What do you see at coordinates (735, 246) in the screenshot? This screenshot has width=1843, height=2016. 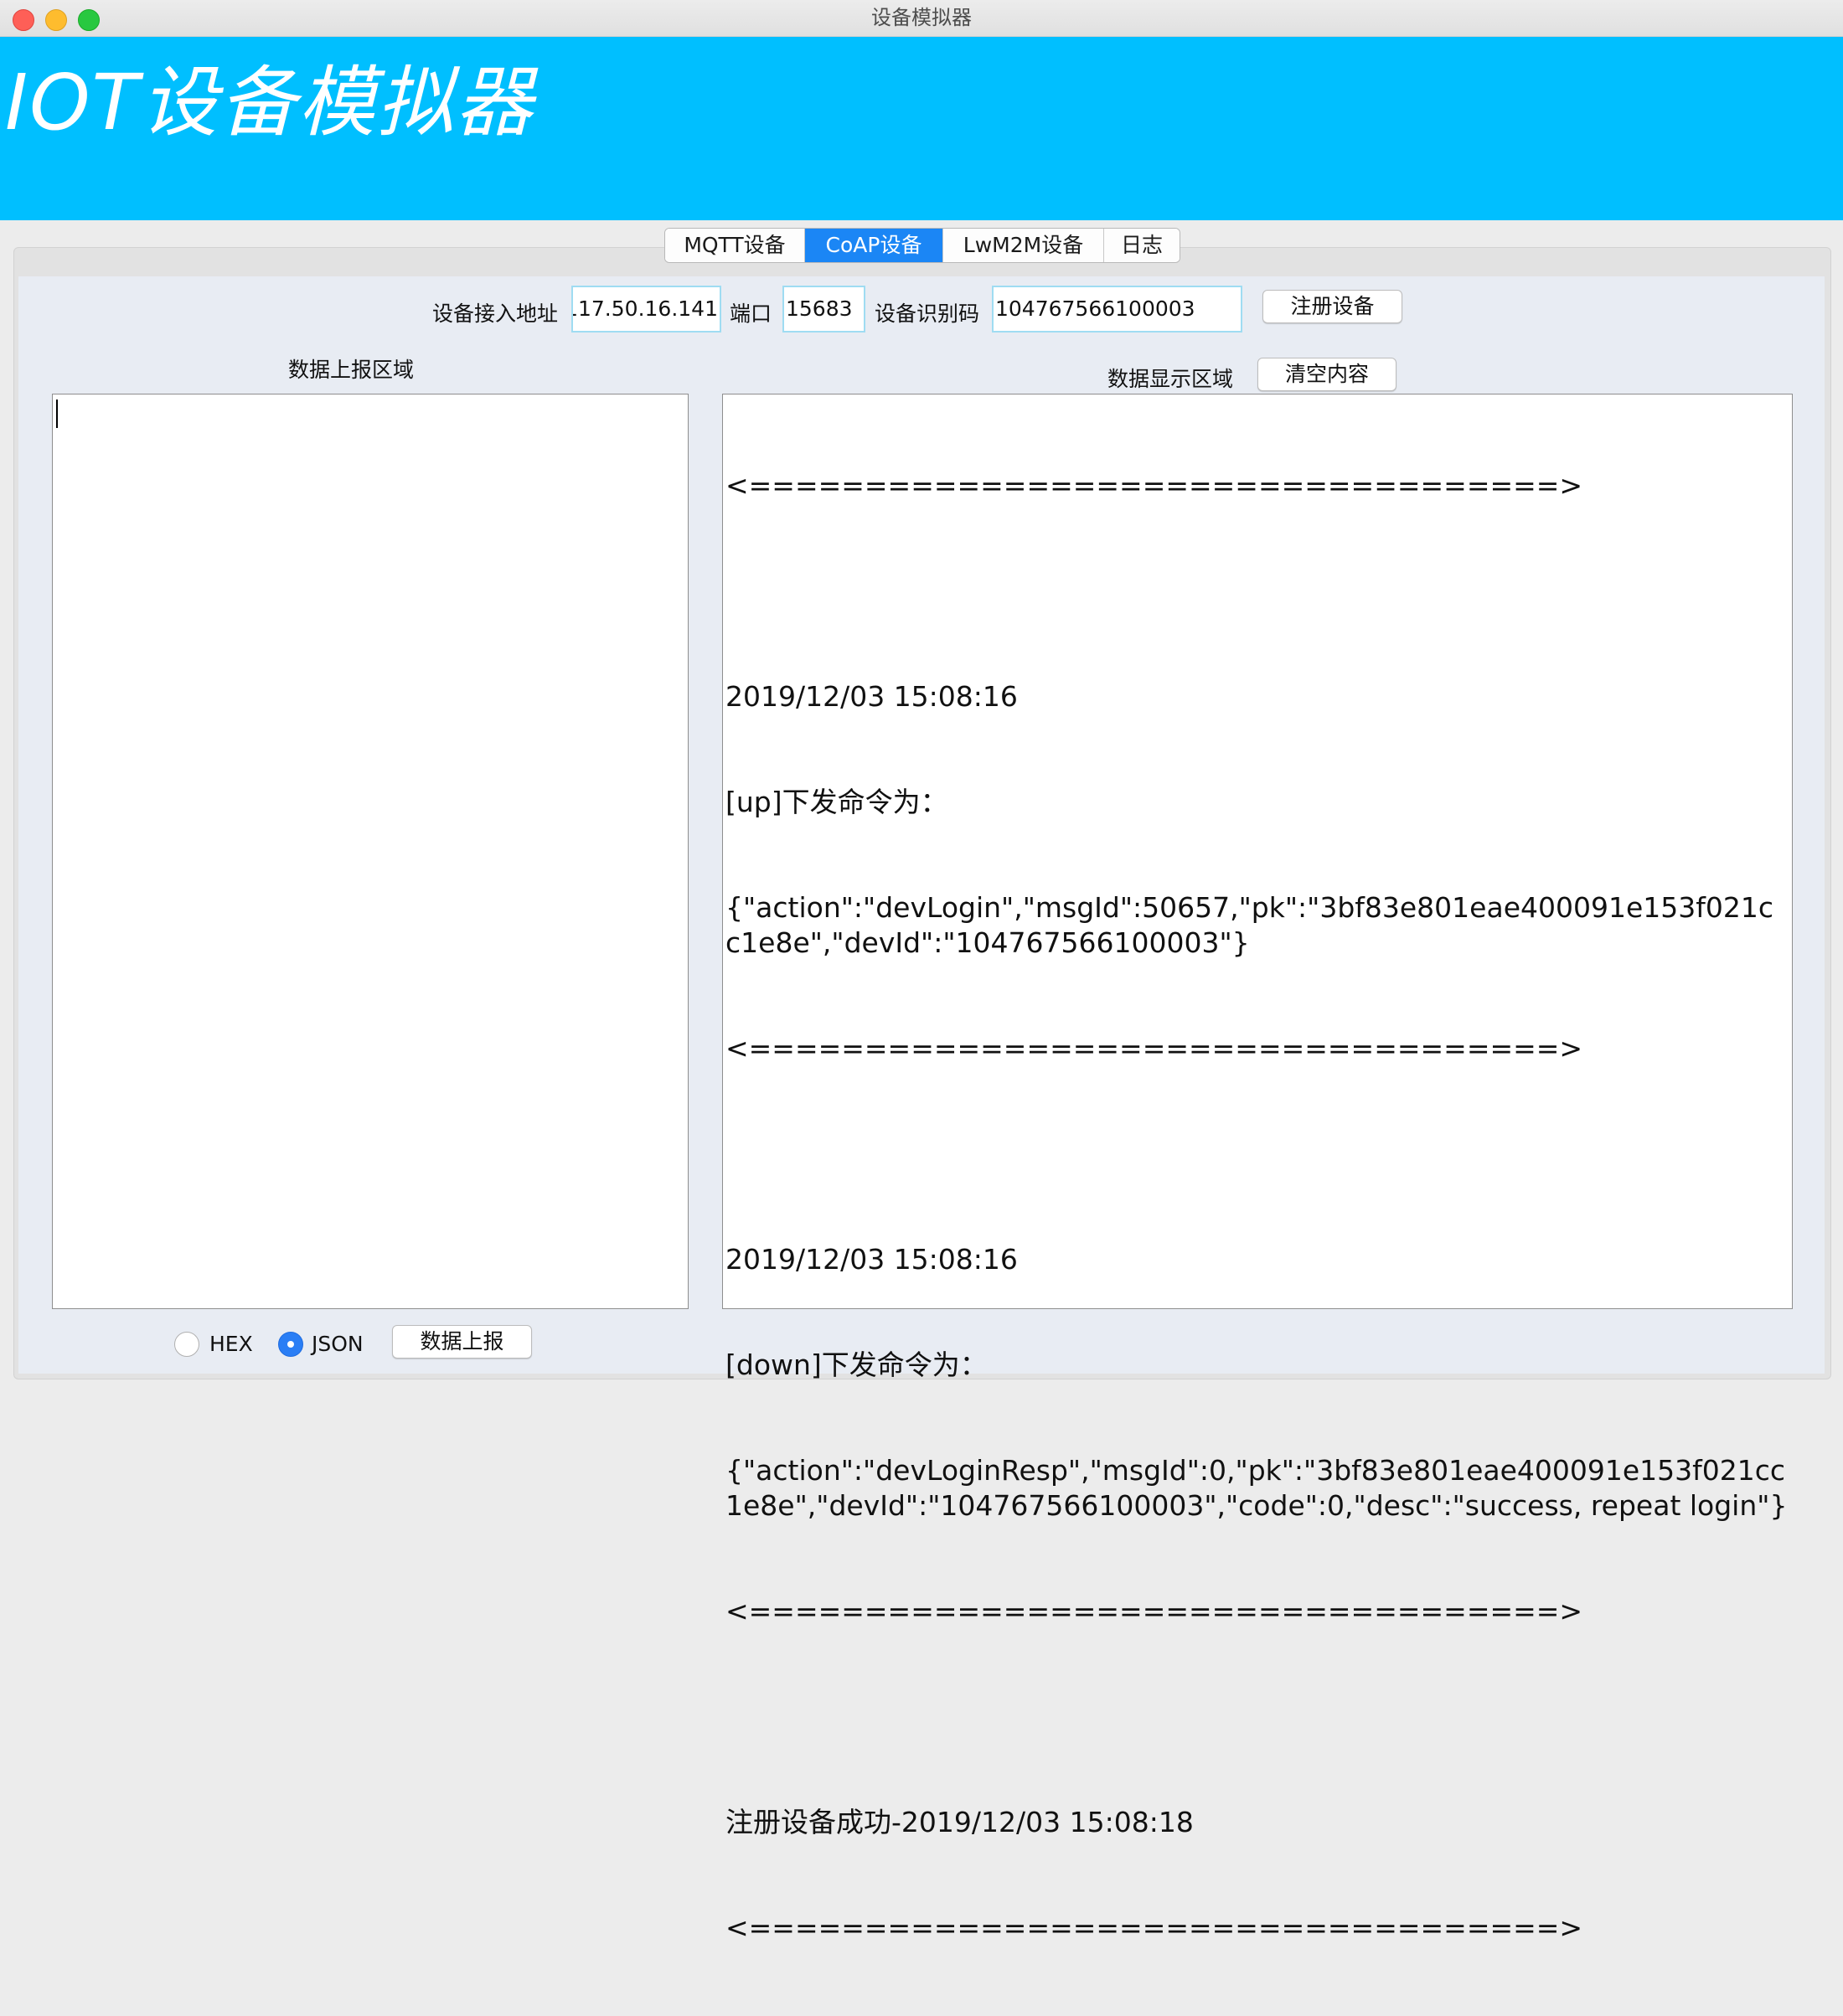 I see `tab-mqtt: MQTT设备` at bounding box center [735, 246].